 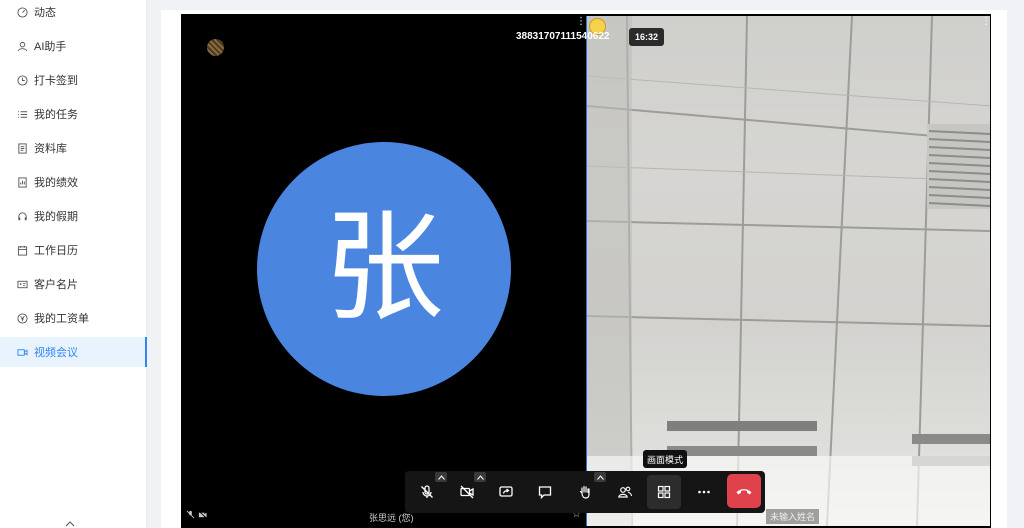 I want to click on sidebar-item-label: 动态, so click(x=45, y=13).